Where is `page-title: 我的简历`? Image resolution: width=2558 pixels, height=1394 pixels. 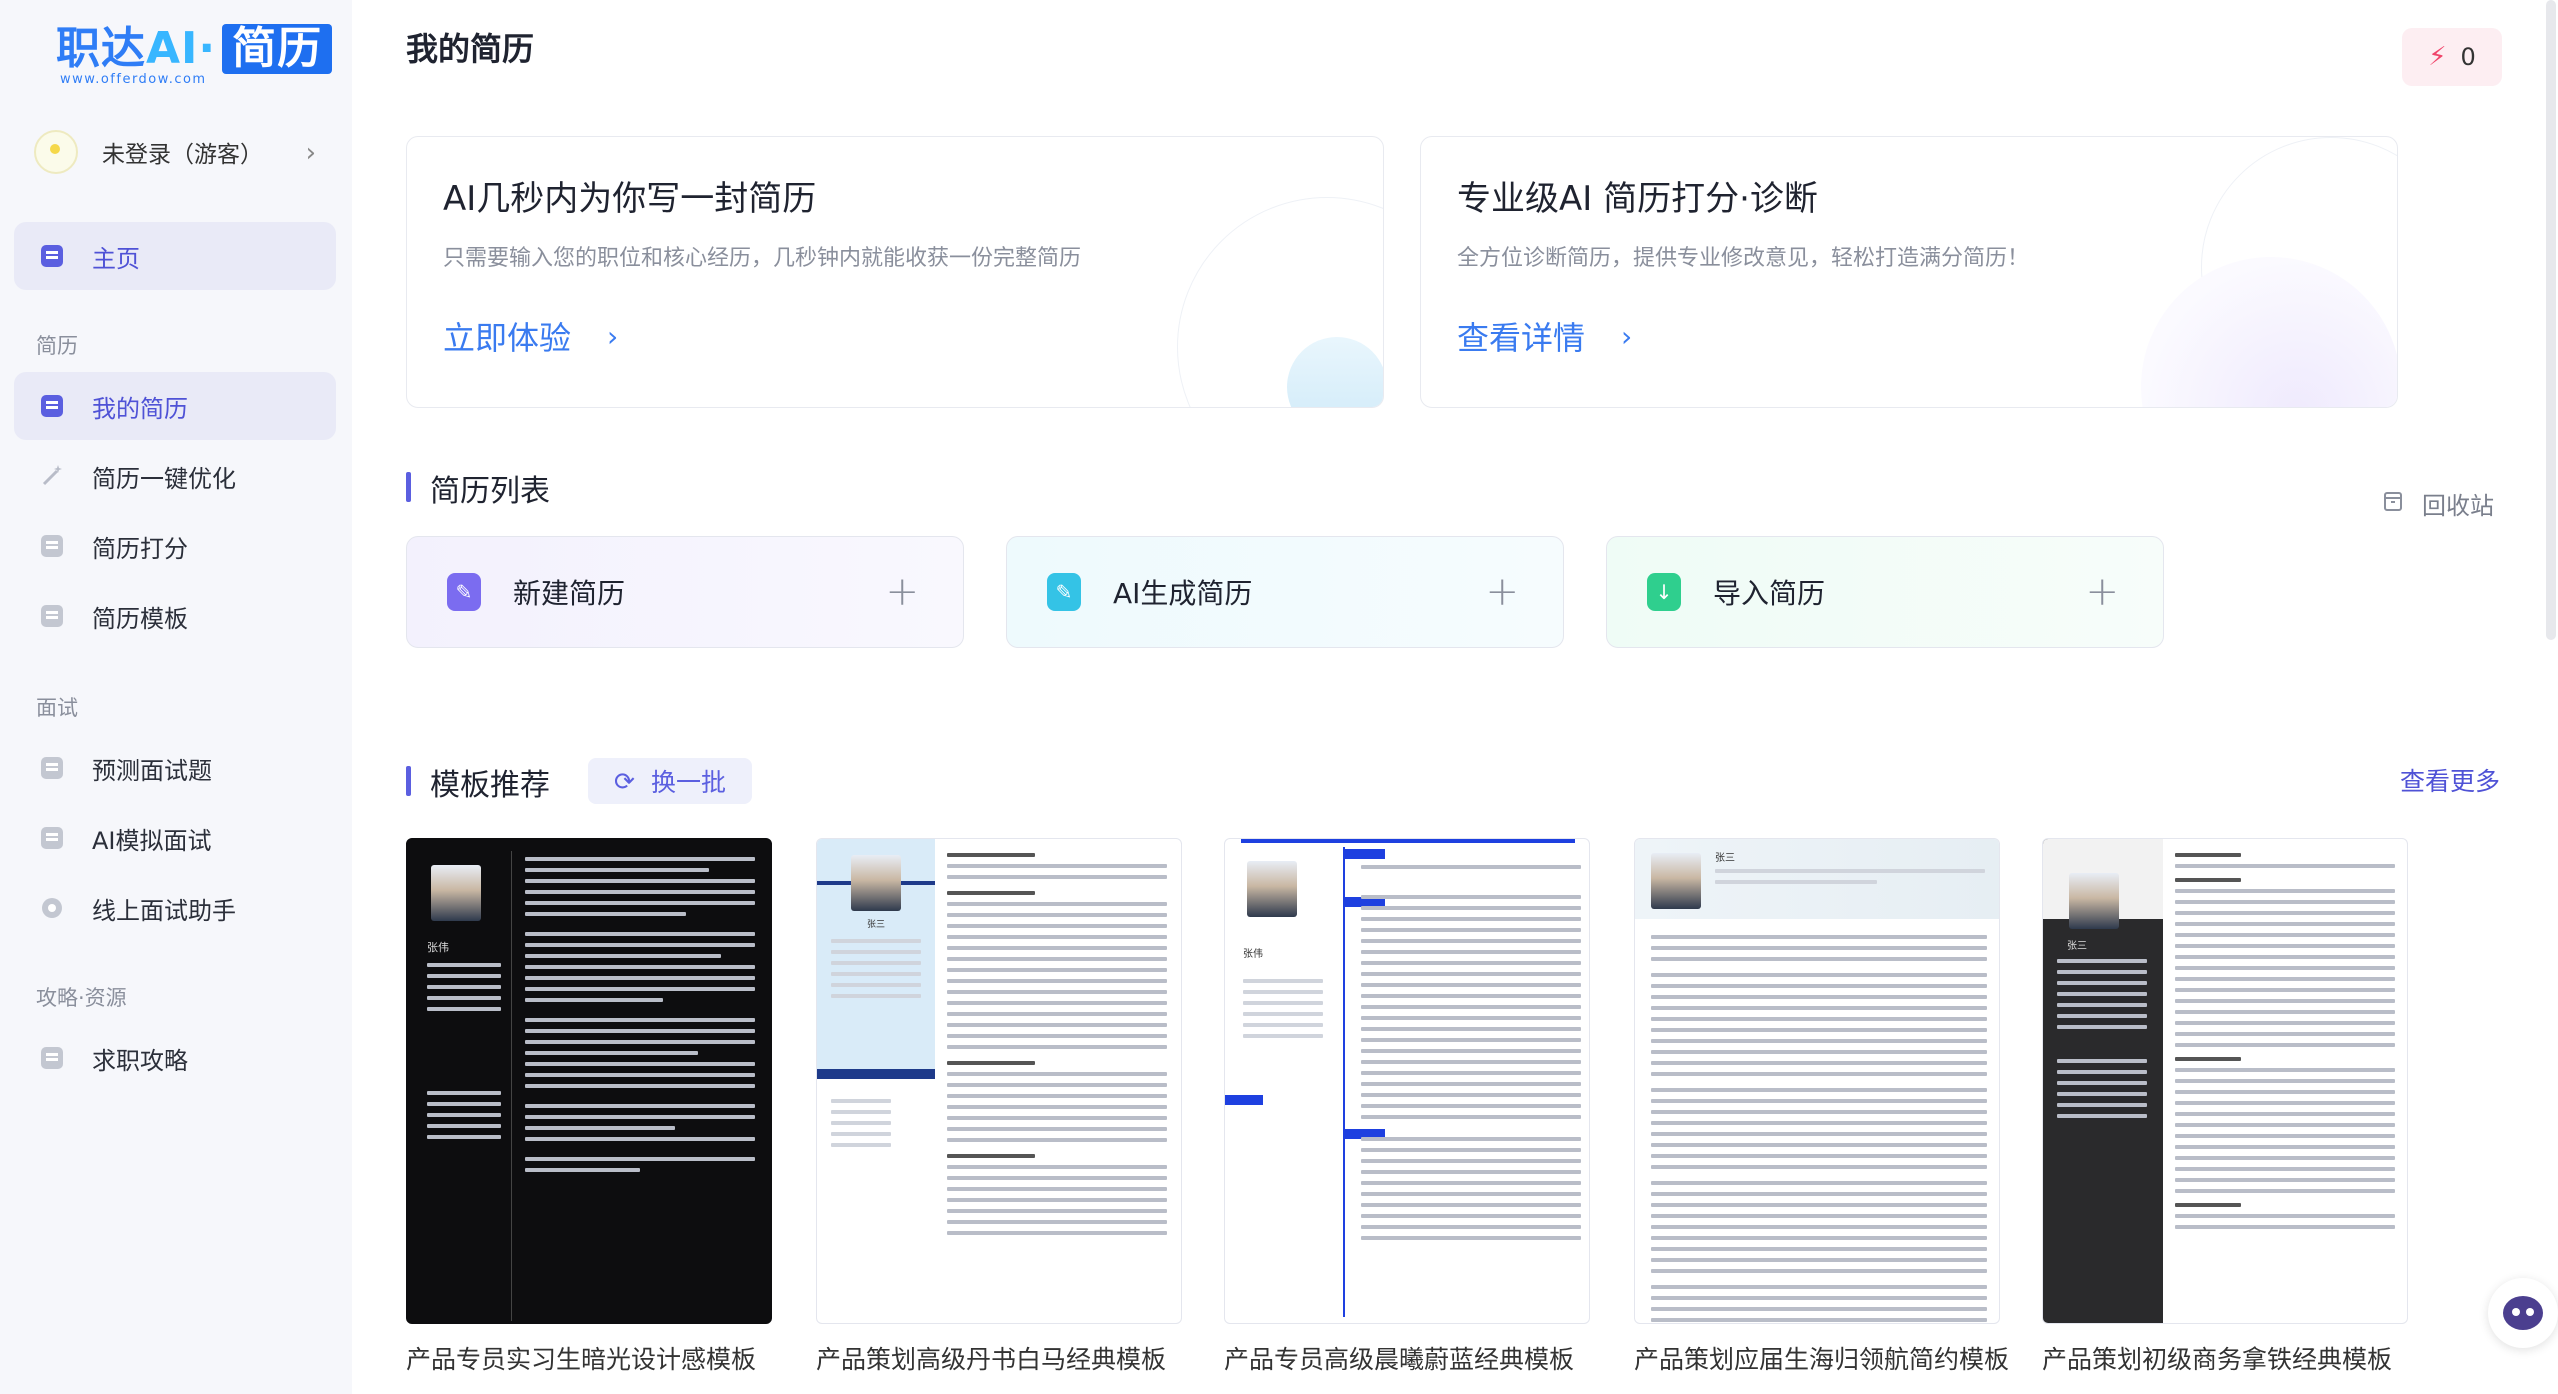
page-title: 我的简历 is located at coordinates (470, 49).